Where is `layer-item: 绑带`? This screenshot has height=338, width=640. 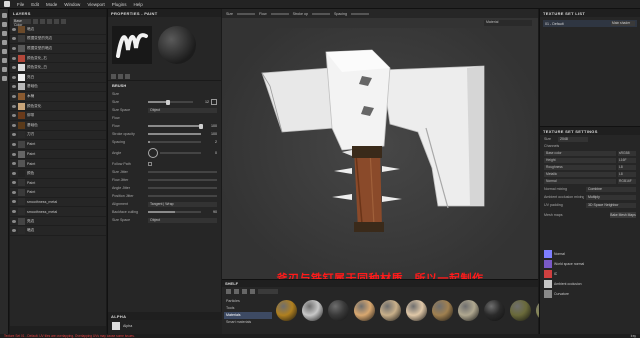 layer-item: 绑带 is located at coordinates (58, 116).